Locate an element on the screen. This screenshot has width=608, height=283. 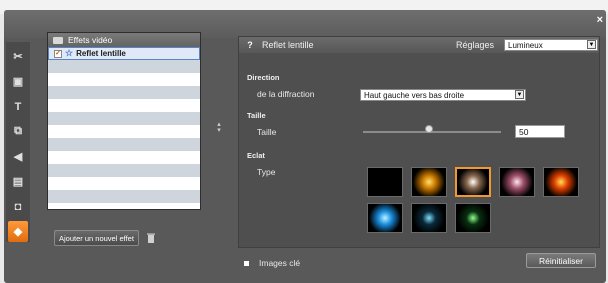
keyframes-label: Images clé is located at coordinates (280, 263).